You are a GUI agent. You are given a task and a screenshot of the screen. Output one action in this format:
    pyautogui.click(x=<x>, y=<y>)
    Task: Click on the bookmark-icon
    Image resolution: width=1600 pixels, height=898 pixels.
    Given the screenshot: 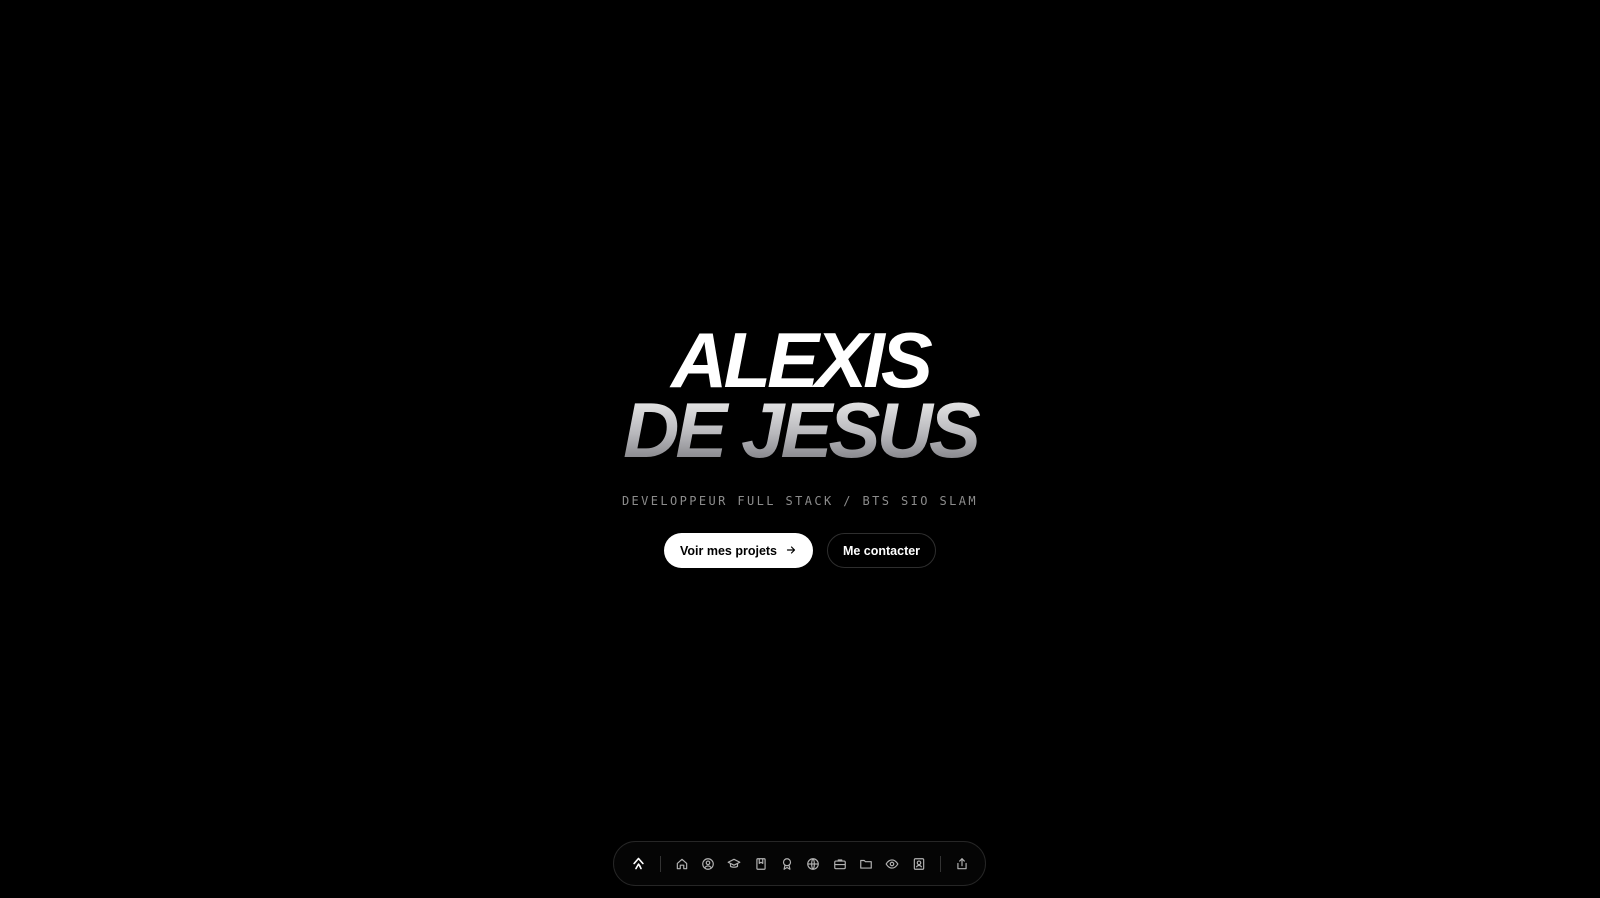 What is the action you would take?
    pyautogui.click(x=761, y=864)
    